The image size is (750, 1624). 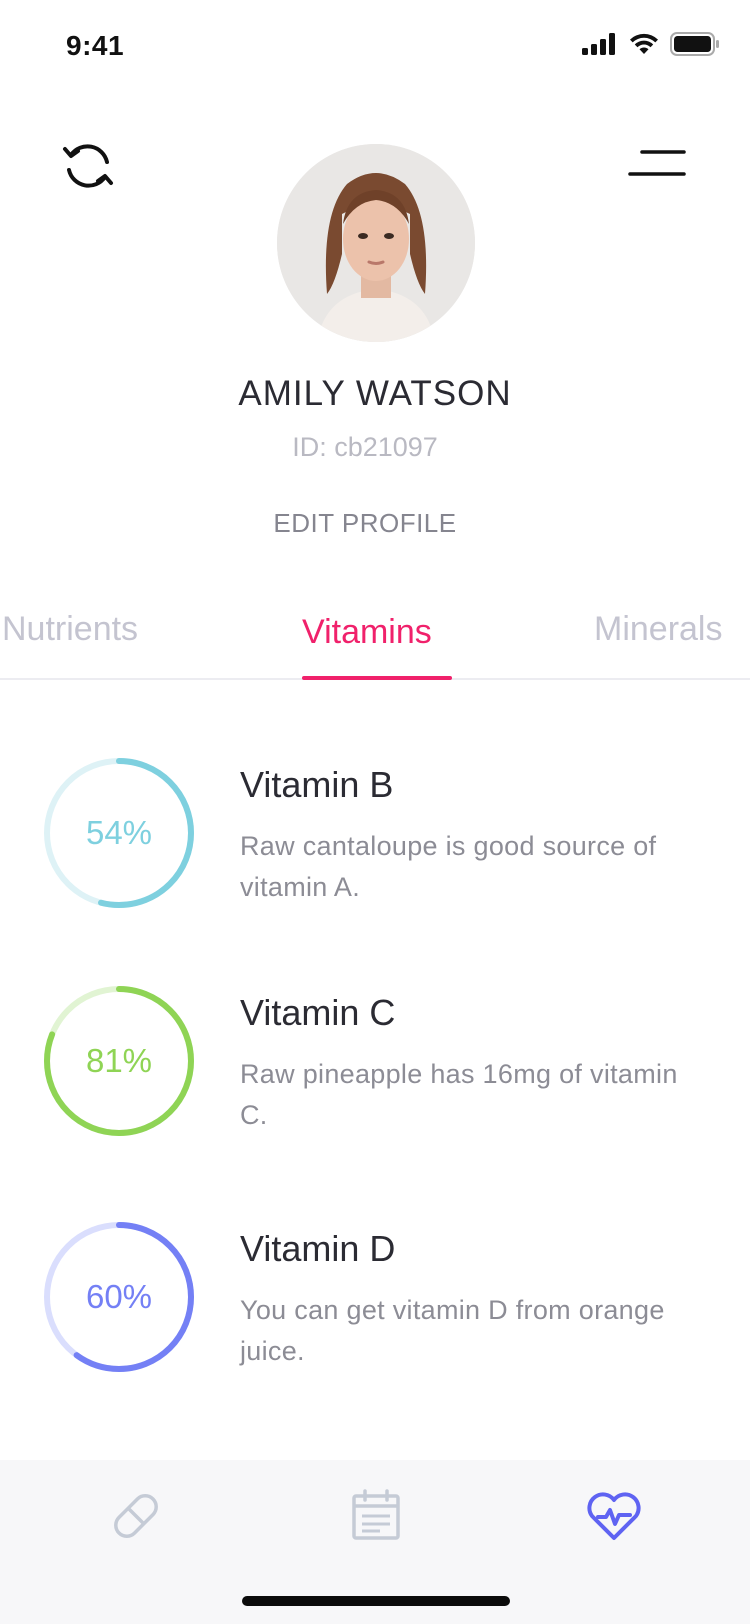 I want to click on vitamin-description: Raw pineapple has 16mg of vitamin C., so click(x=459, y=1094).